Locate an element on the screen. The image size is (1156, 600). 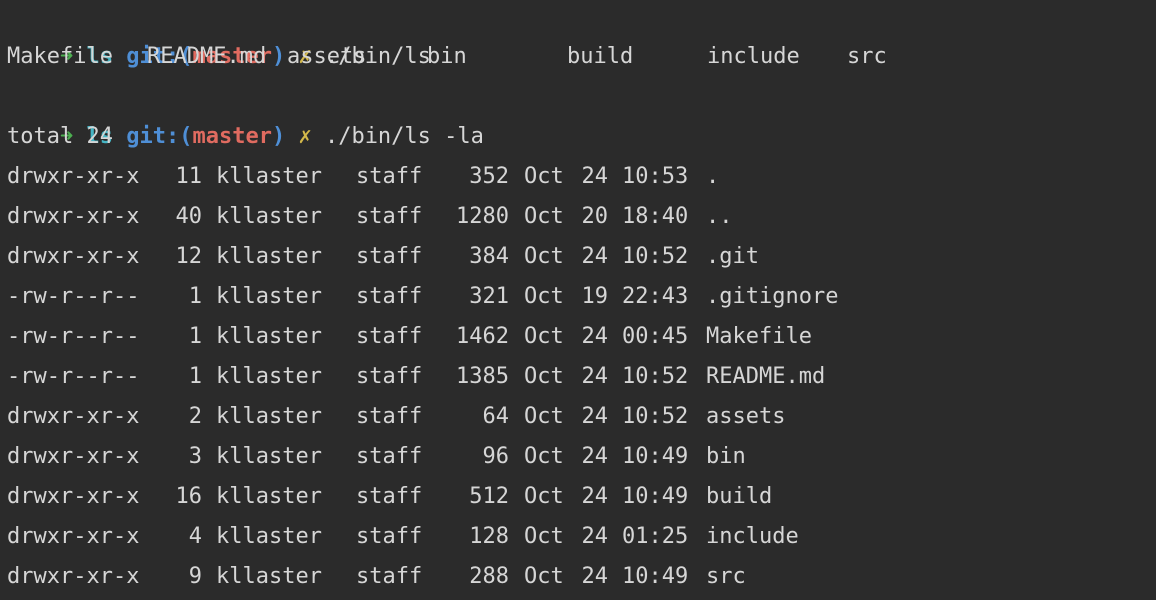
ls-entry: README.md is located at coordinates (207, 56).